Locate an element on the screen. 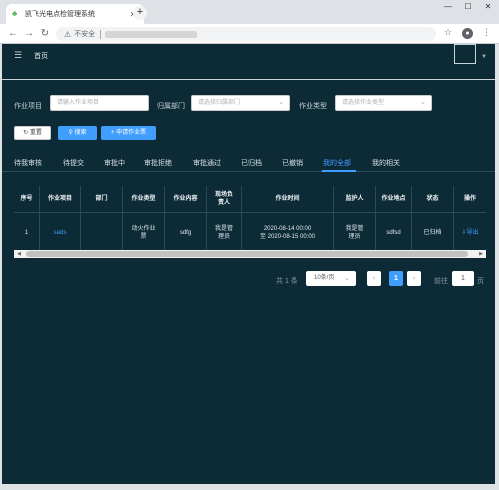 Image resolution: width=499 pixels, height=490 pixels. tab-archived: 已归档 is located at coordinates (251, 163).